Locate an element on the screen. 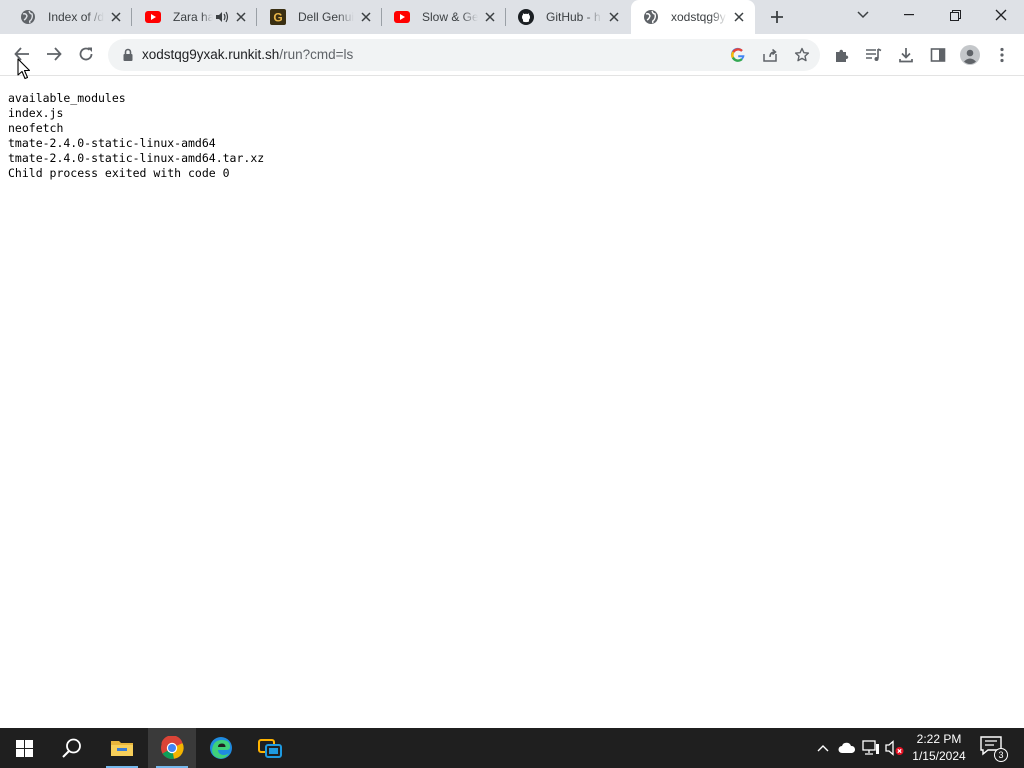 This screenshot has width=1024, height=768. folder-icon is located at coordinates (122, 748).